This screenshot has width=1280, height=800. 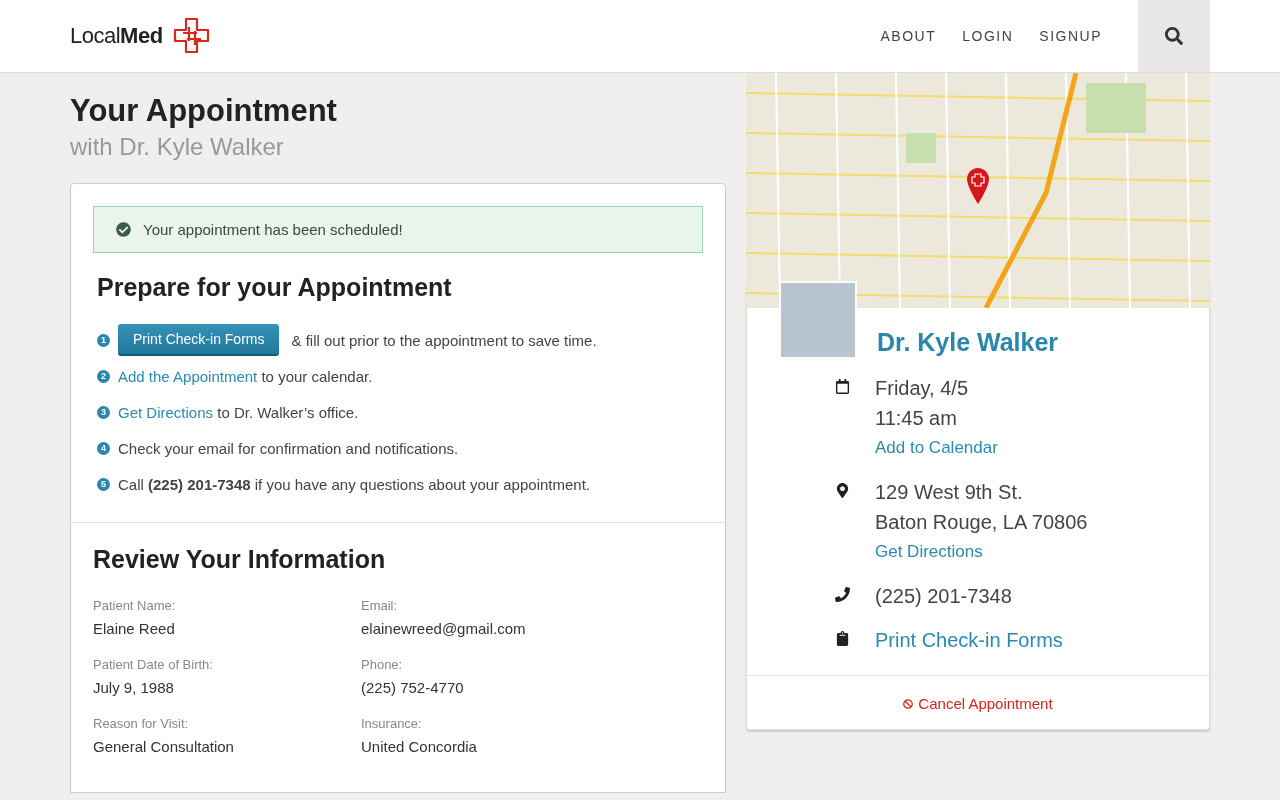 I want to click on field-label: Email:, so click(x=380, y=605).